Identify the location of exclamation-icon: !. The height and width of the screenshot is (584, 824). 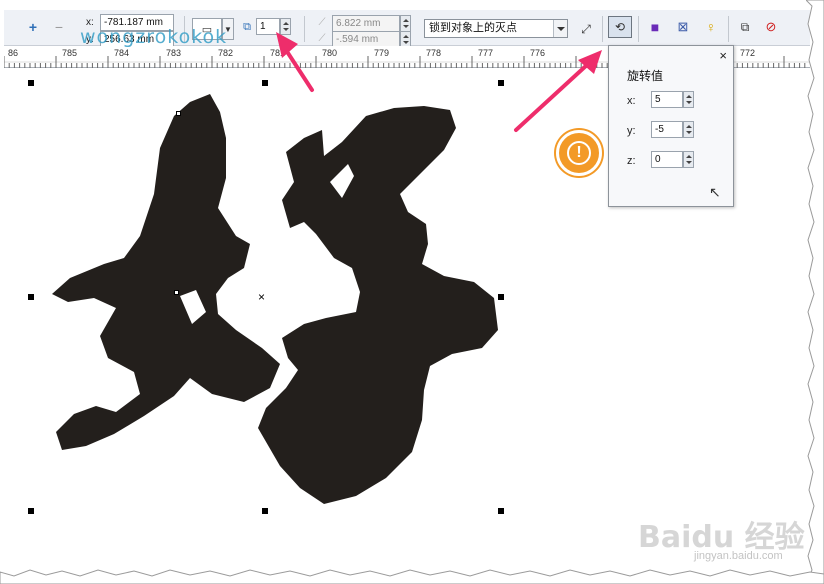
(579, 153).